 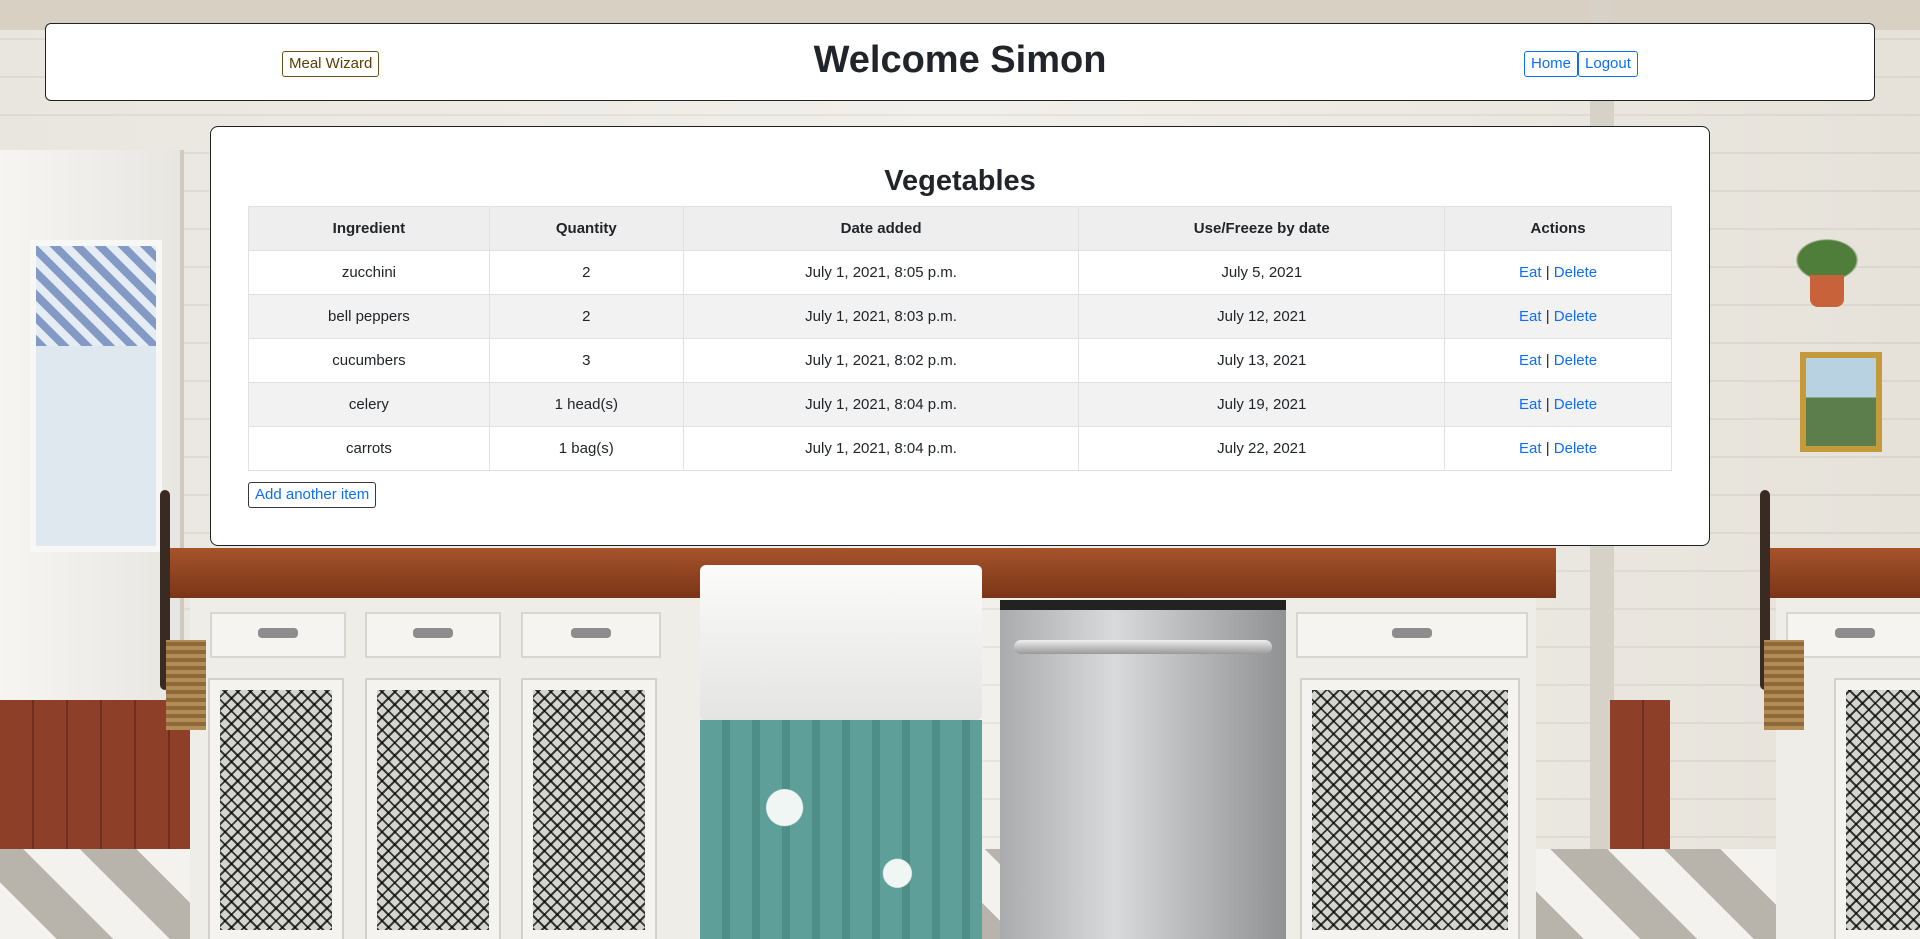 I want to click on use-by-cell: July 12, 2021, so click(x=1262, y=316).